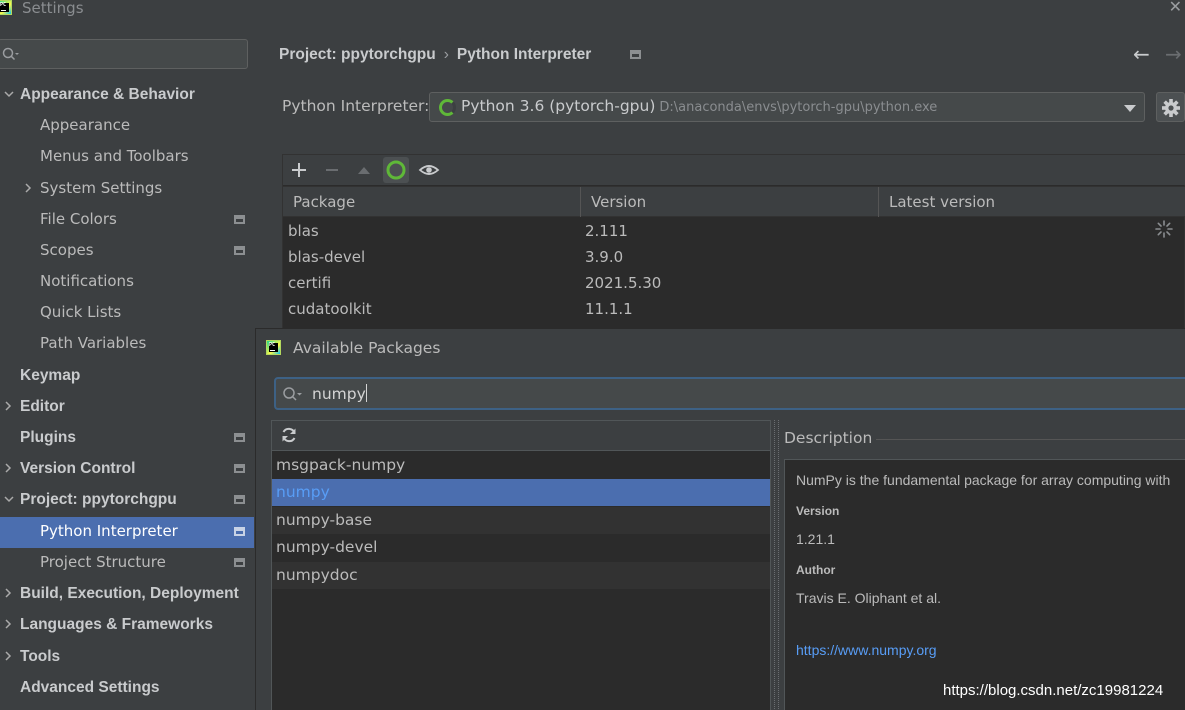  Describe the element at coordinates (816, 570) in the screenshot. I see `author-heading: Author` at that location.